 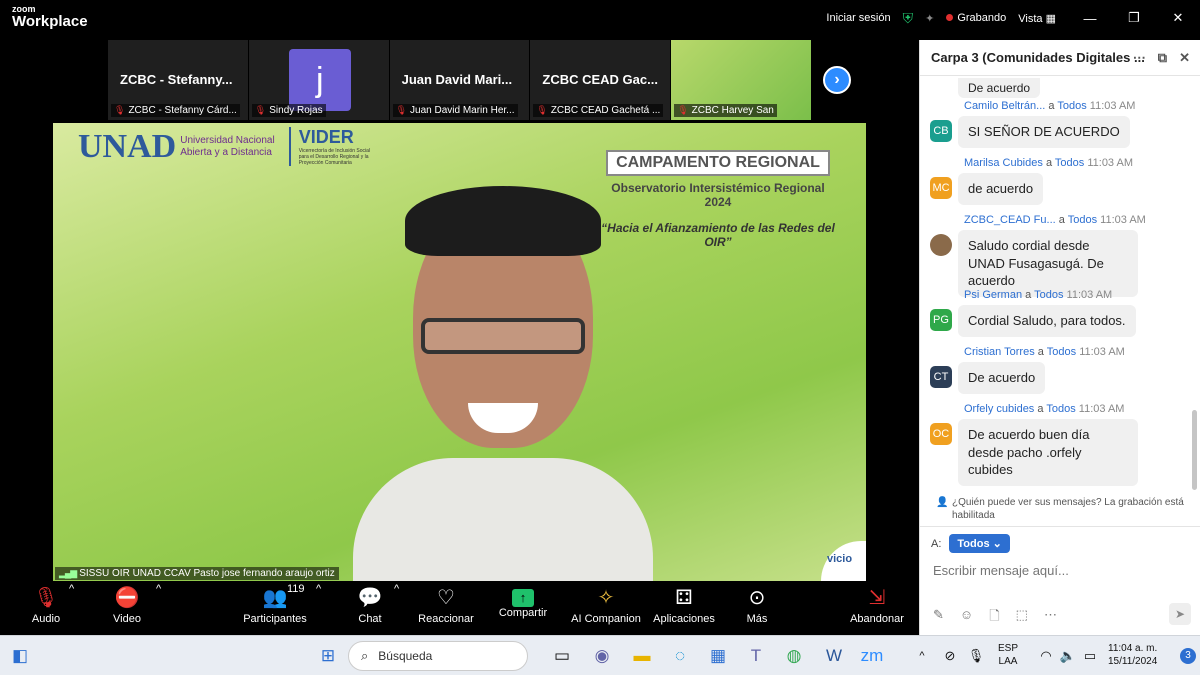 What do you see at coordinates (1008, 655) in the screenshot?
I see `language-indicator: ESP LAA` at bounding box center [1008, 655].